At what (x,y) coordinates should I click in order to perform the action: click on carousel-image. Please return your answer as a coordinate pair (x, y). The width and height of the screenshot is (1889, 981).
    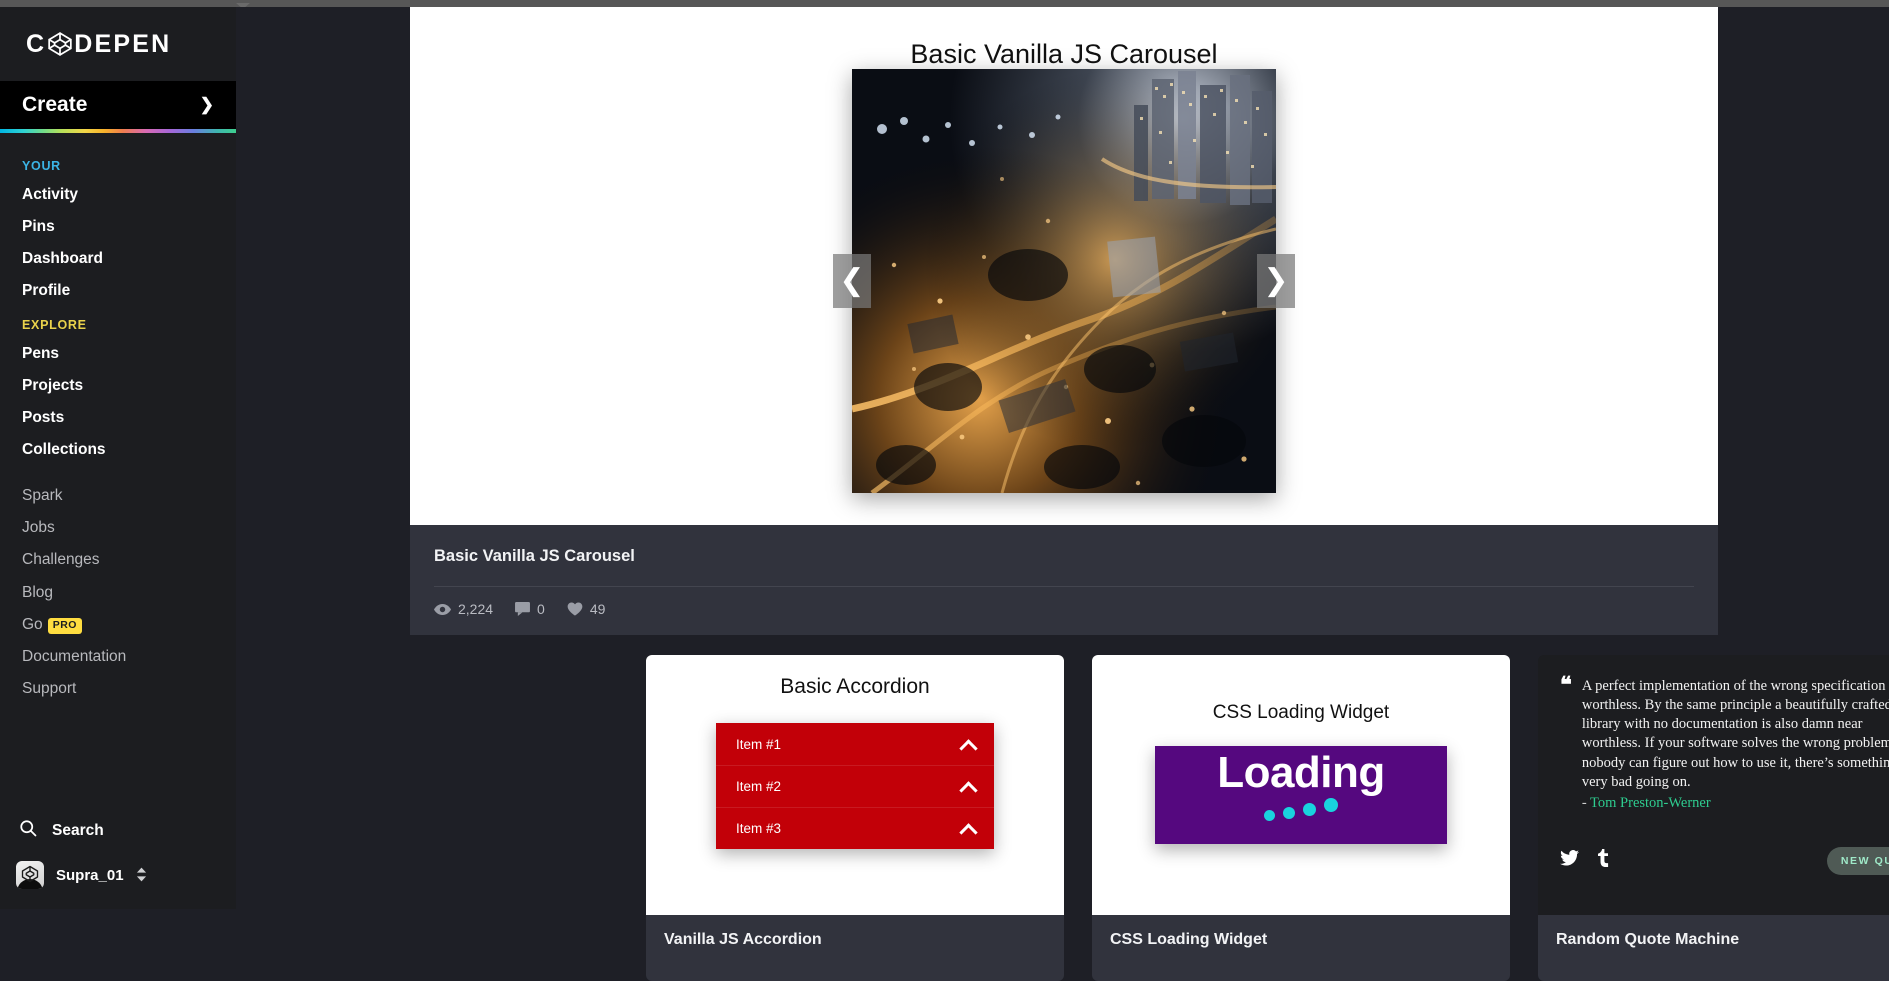
    Looking at the image, I should click on (1064, 281).